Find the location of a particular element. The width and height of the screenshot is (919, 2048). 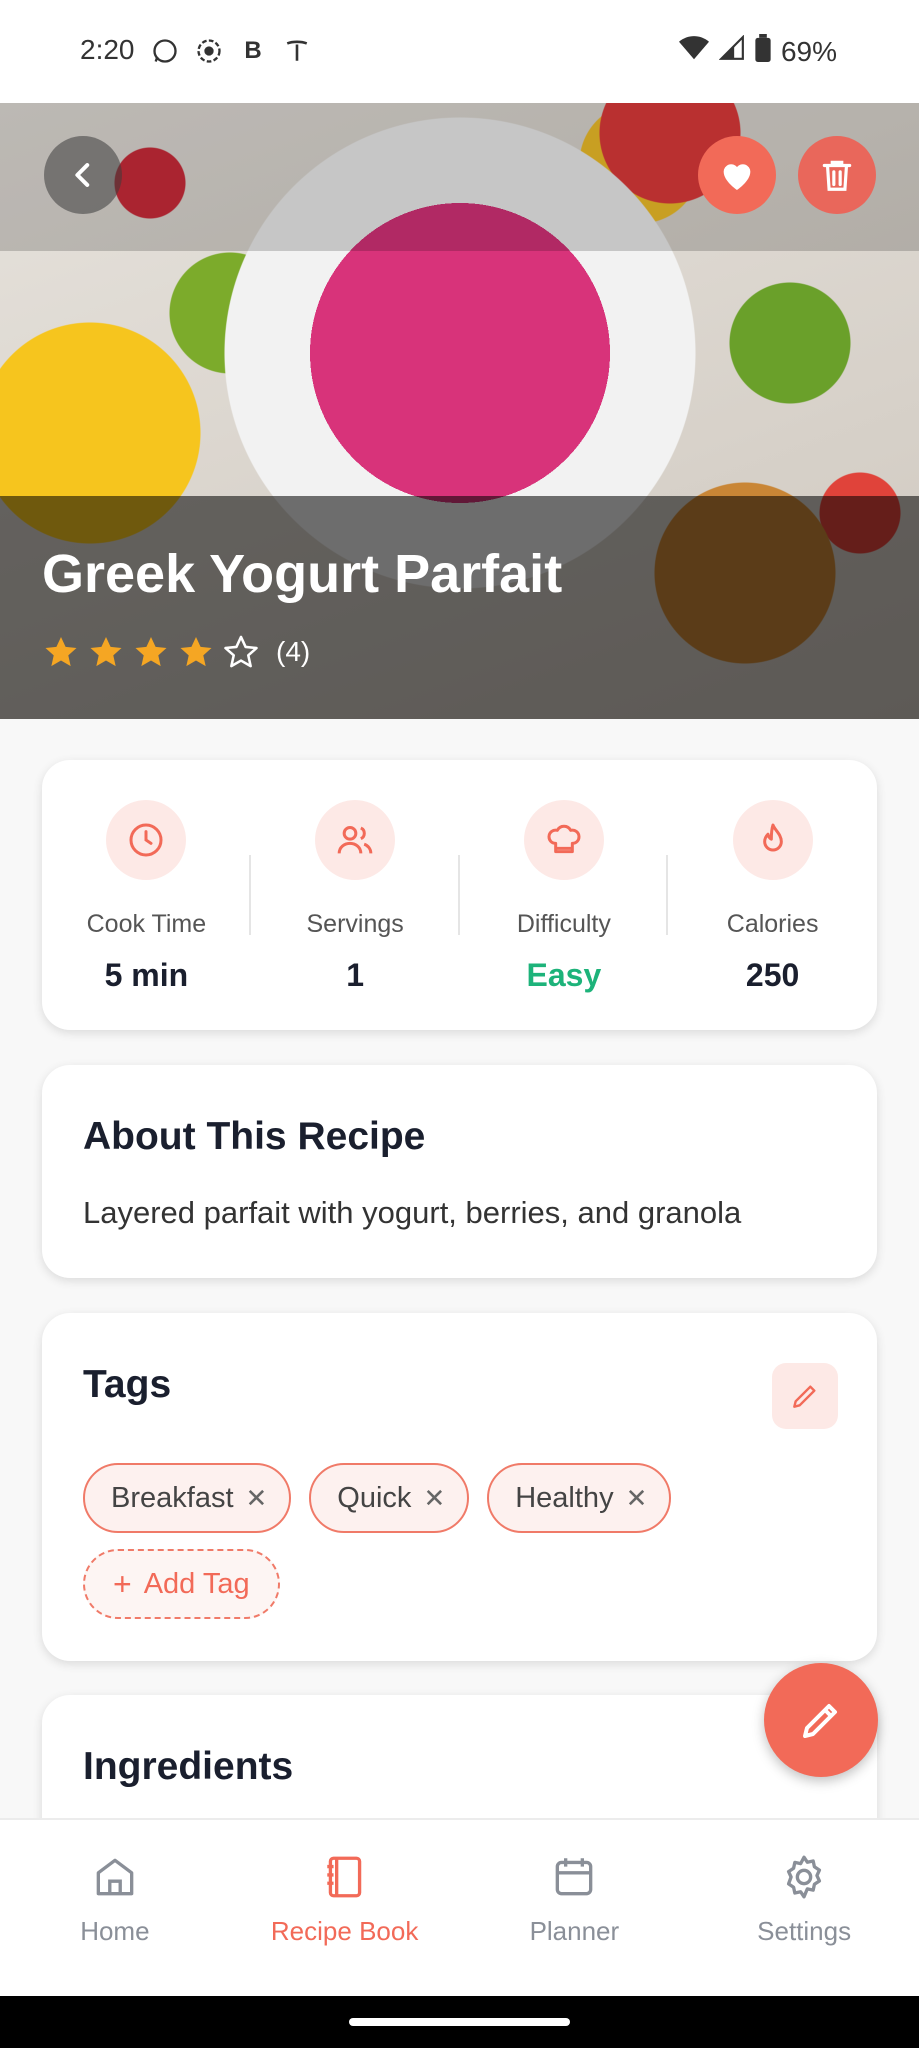

trash-icon is located at coordinates (837, 175).